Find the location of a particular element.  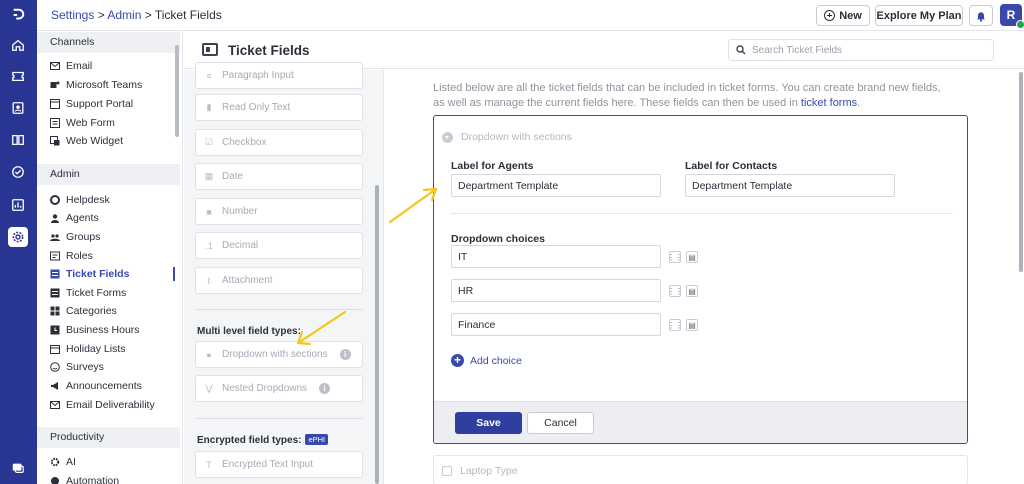

home-icon is located at coordinates (18, 45).